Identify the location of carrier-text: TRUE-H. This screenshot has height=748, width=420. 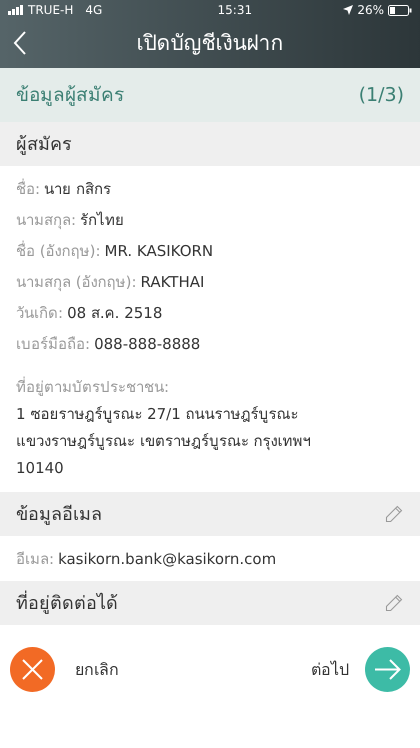
(51, 10).